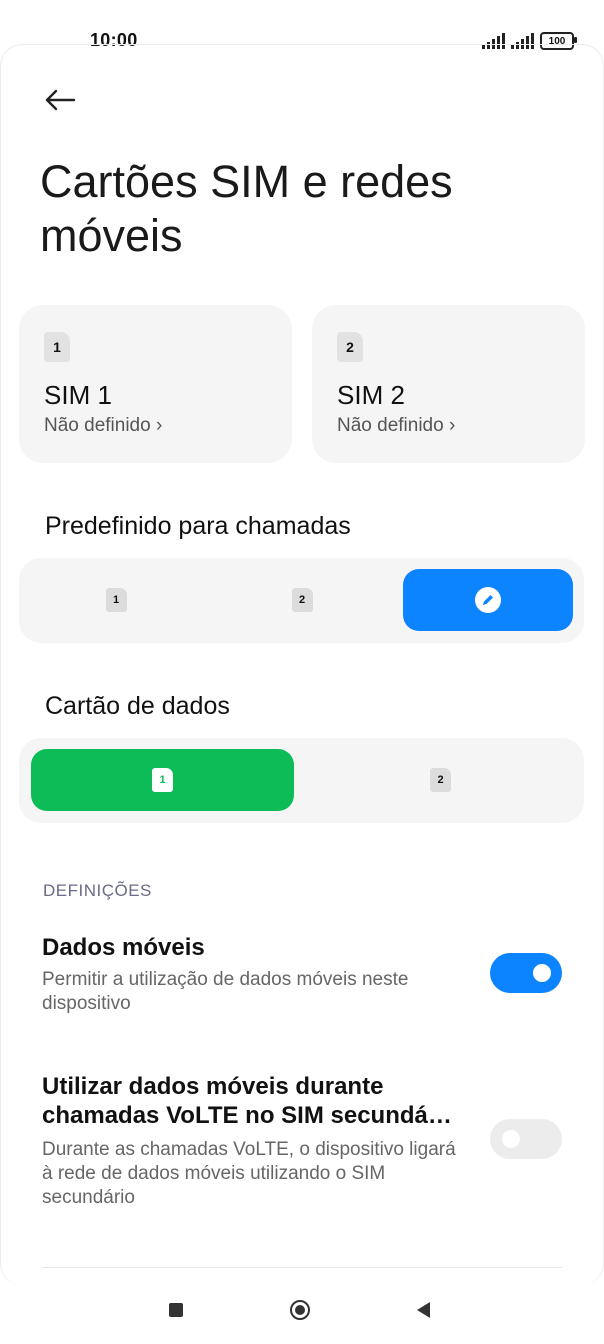 This screenshot has width=604, height=1344. What do you see at coordinates (78, 395) in the screenshot?
I see `sim-name: SIM 1` at bounding box center [78, 395].